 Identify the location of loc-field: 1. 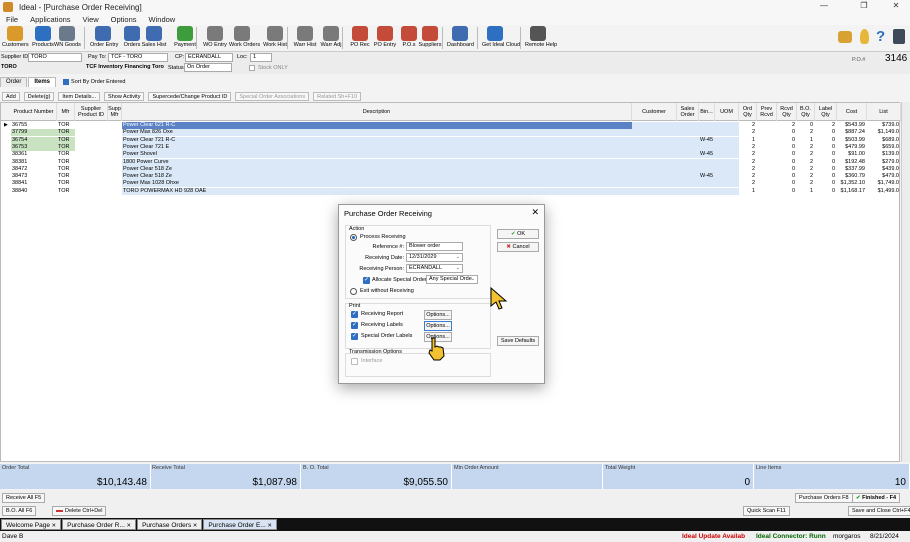
(261, 57).